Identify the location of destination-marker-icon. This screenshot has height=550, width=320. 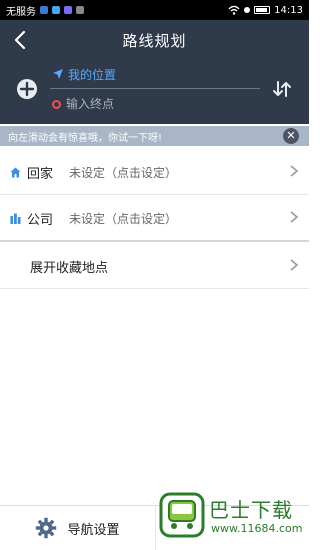
(56, 104).